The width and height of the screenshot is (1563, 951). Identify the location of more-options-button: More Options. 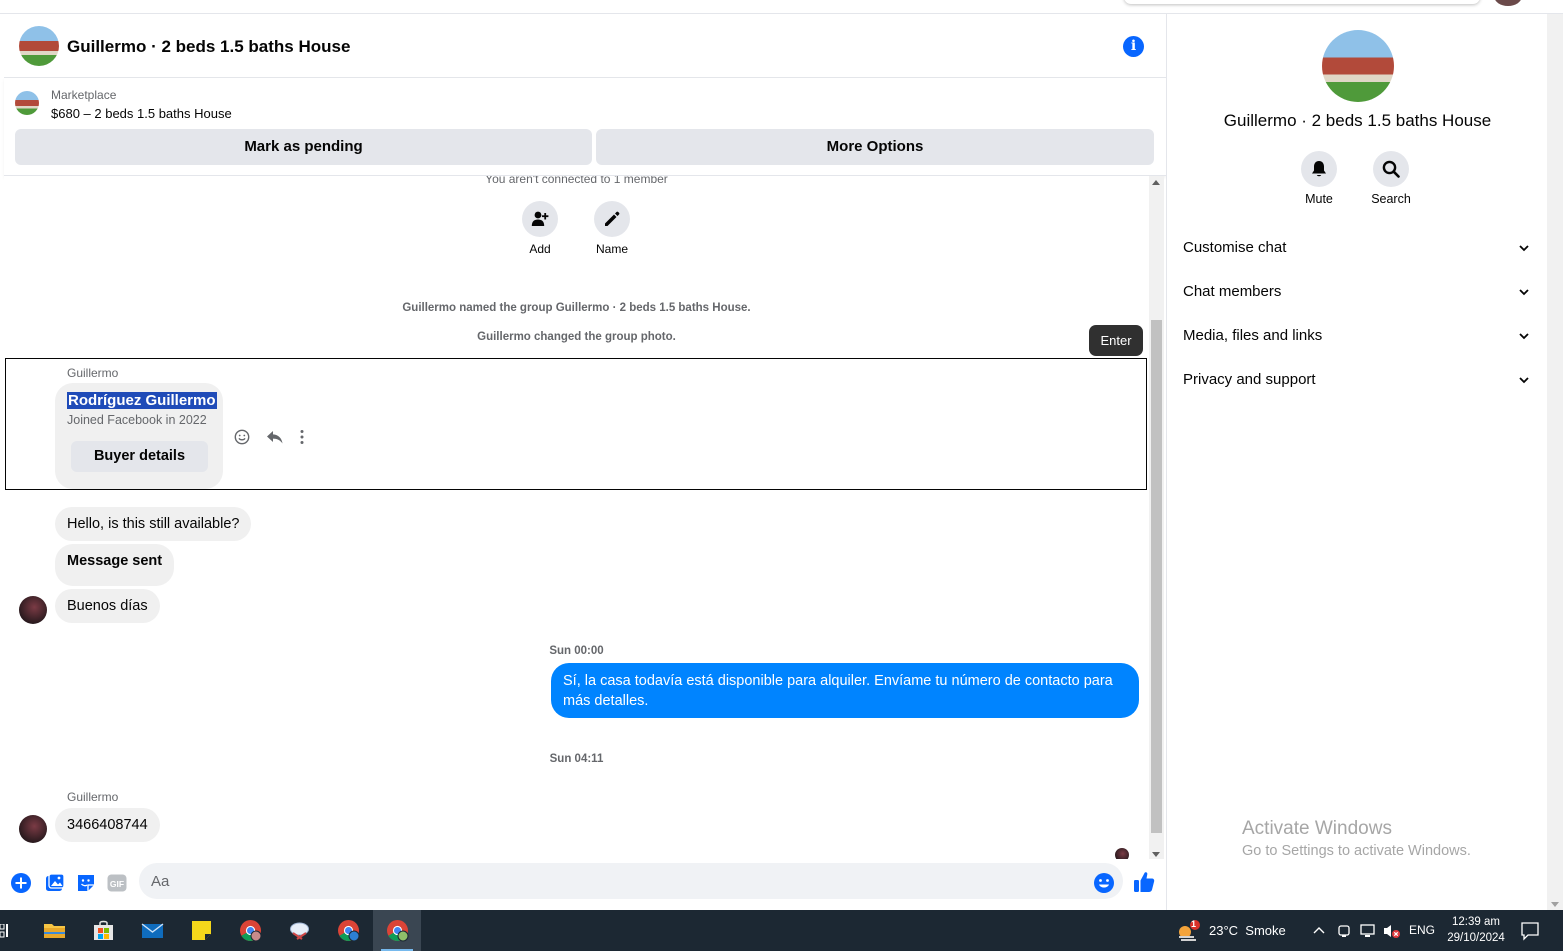
(875, 147).